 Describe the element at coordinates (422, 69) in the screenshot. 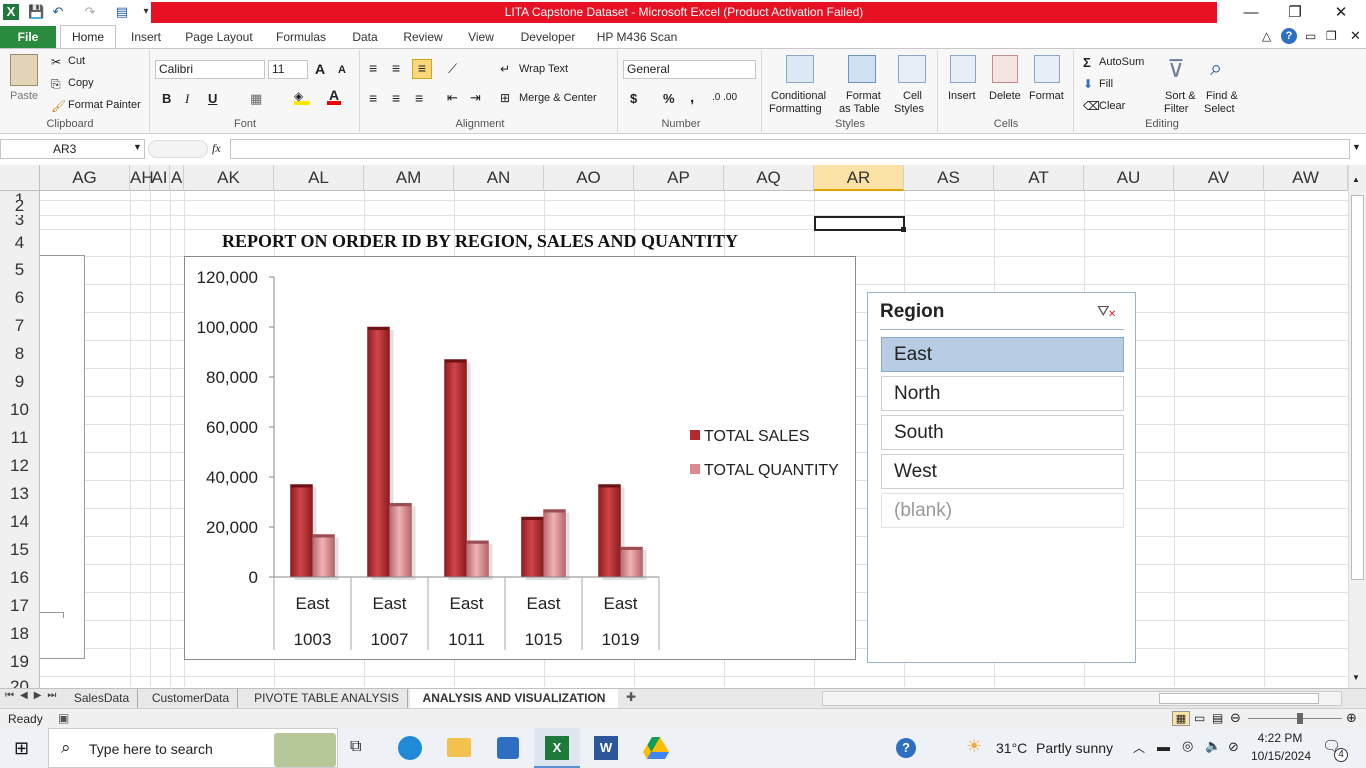

I see `align-bottom-icon: ≡` at that location.